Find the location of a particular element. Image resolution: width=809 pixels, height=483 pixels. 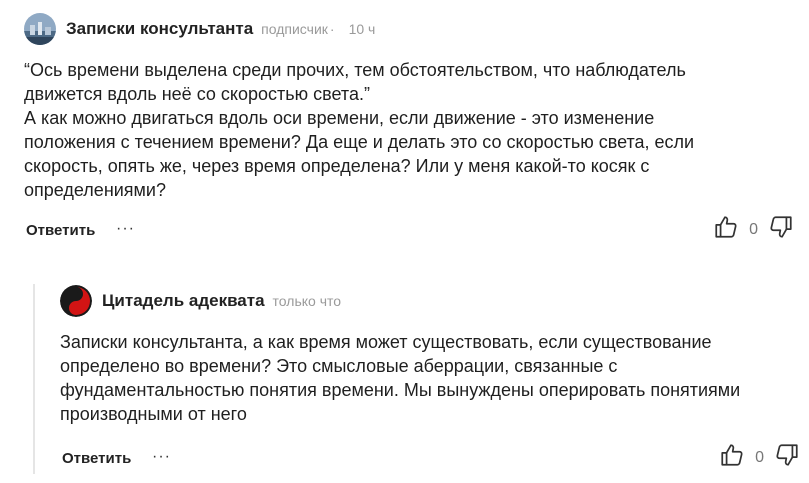

comment-time: 10 ч is located at coordinates (362, 29).